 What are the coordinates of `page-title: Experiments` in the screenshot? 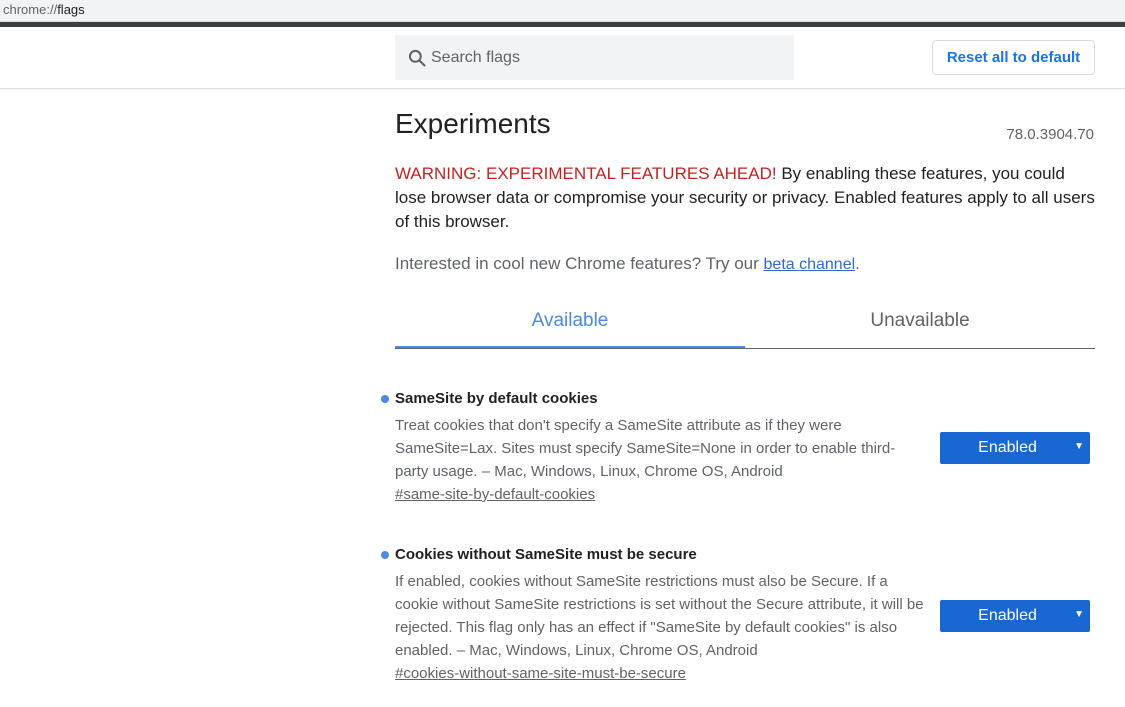 It's located at (473, 123).